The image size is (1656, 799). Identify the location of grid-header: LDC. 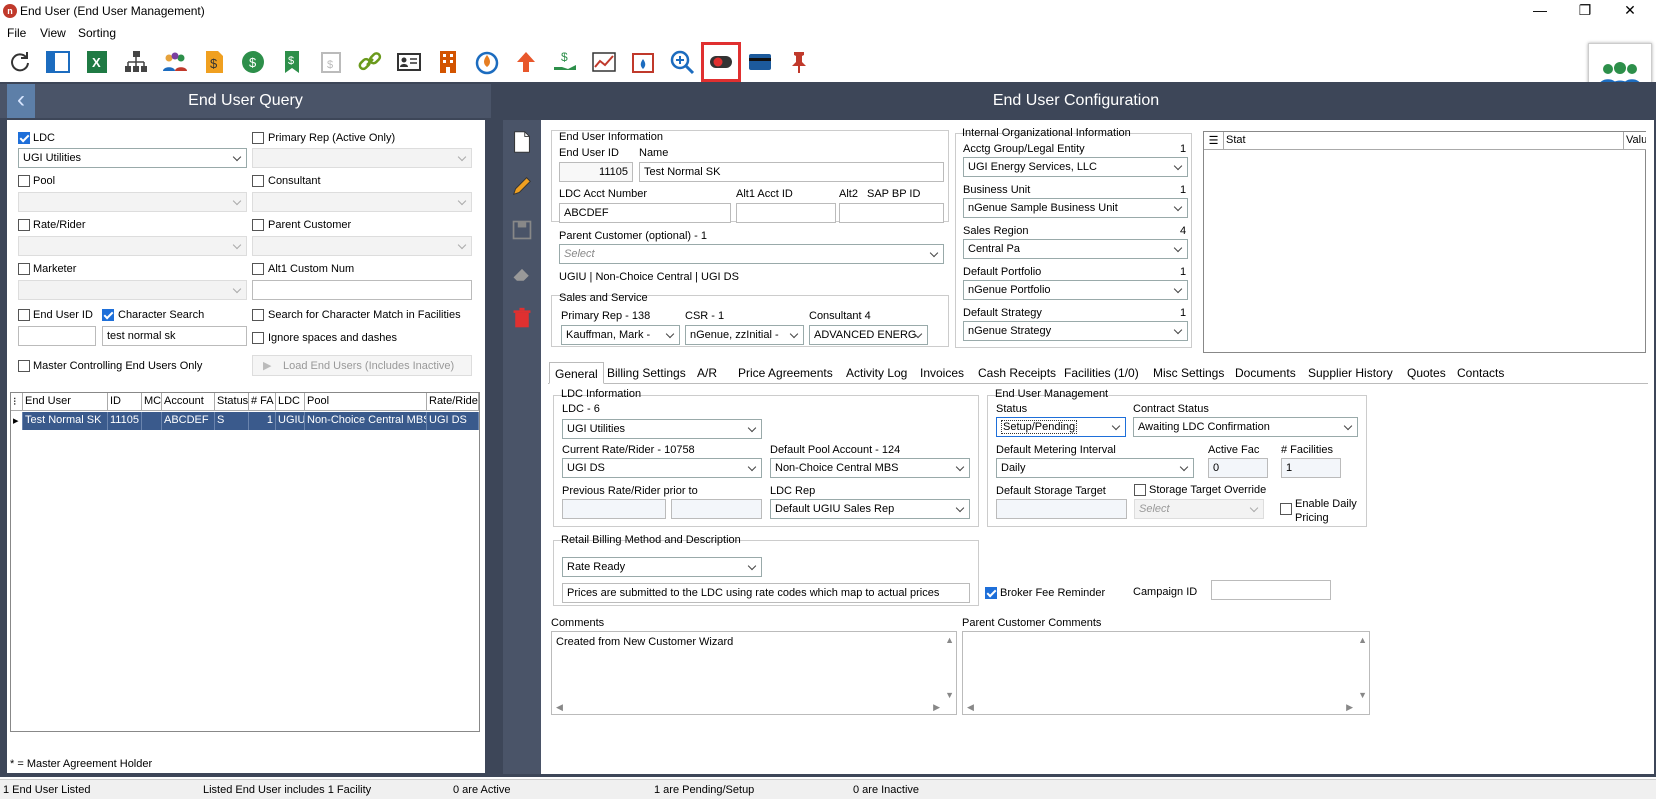
(290, 402).